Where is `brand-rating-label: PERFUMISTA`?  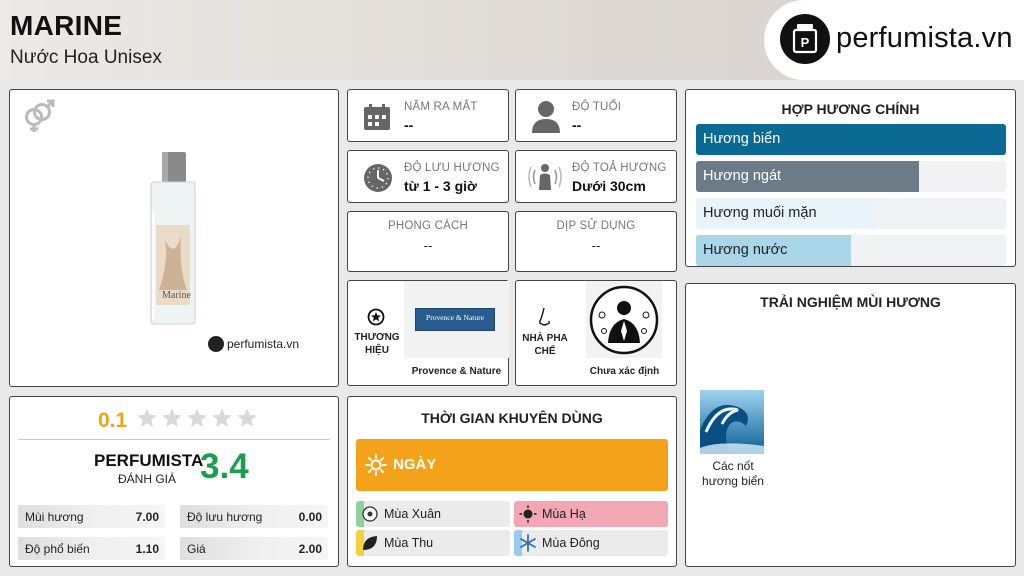 brand-rating-label: PERFUMISTA is located at coordinates (149, 460).